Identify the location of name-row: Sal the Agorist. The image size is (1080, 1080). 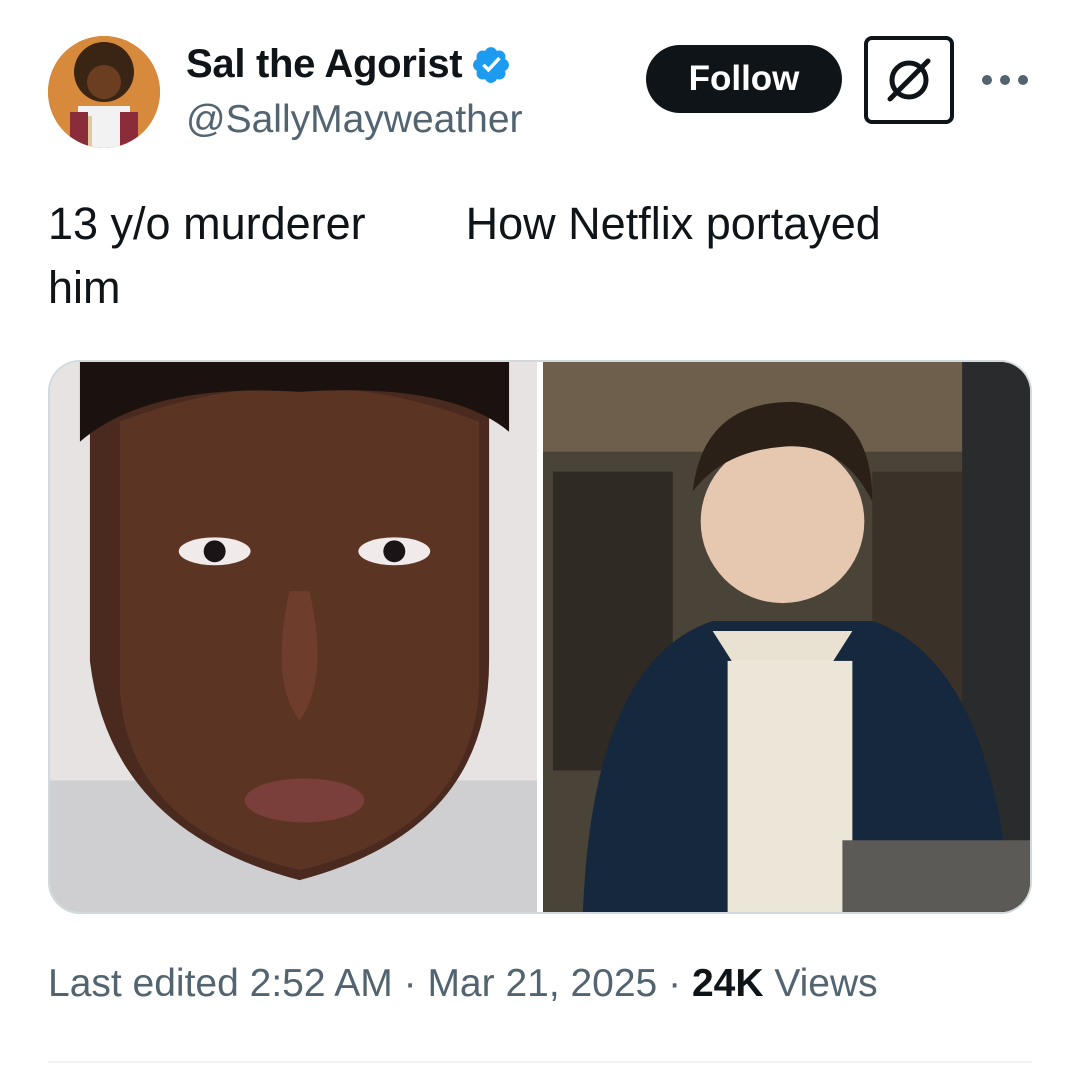
(349, 64).